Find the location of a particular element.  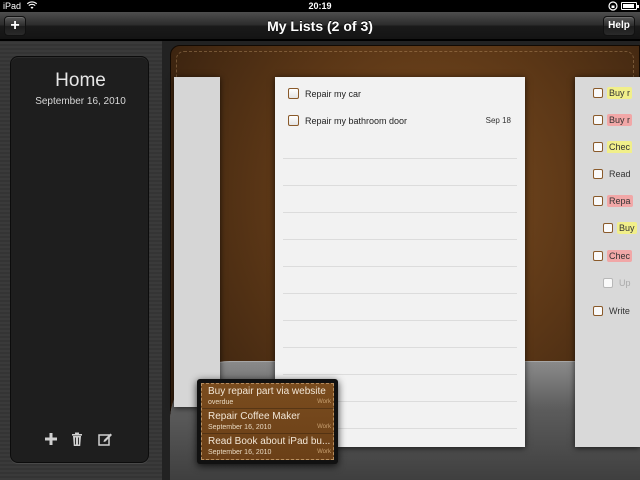

task-row: Repa is located at coordinates (616, 201).